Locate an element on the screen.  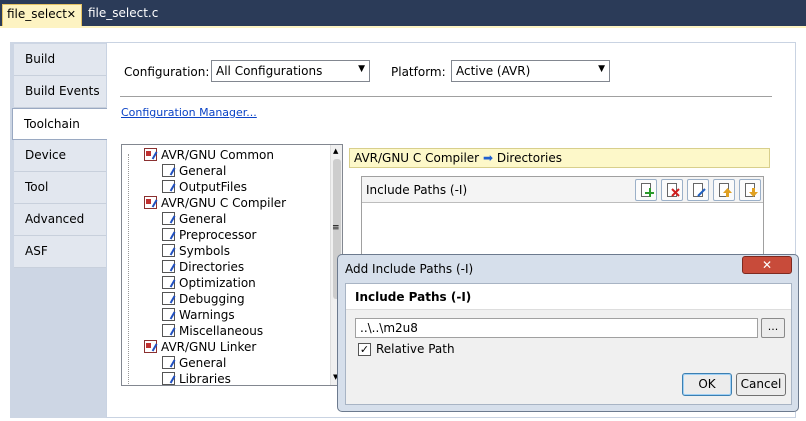
edit-item-button is located at coordinates (698, 190).